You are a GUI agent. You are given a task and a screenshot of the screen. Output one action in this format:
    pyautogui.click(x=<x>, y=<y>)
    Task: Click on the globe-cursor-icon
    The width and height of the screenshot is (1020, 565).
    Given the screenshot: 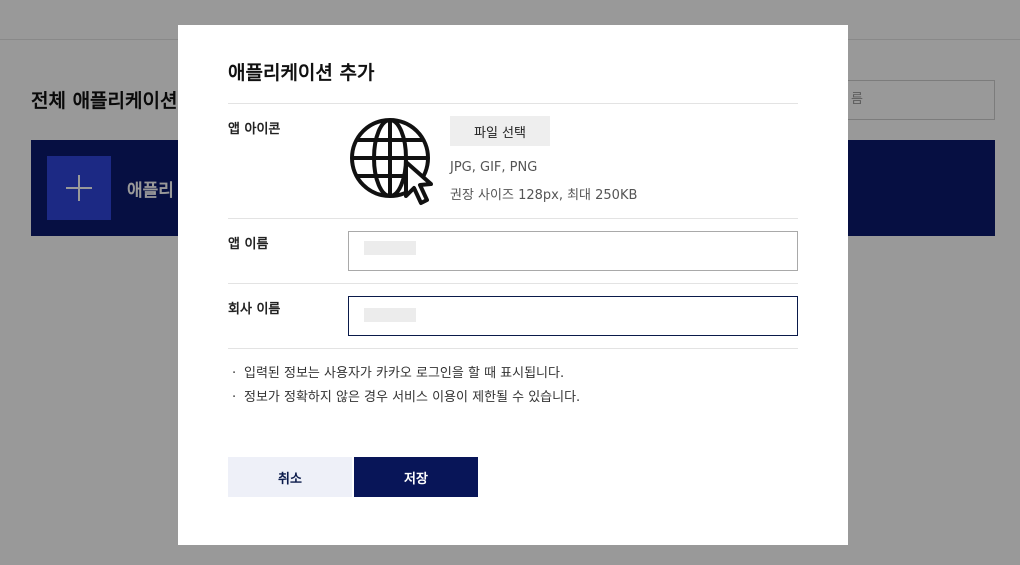 What is the action you would take?
    pyautogui.click(x=391, y=161)
    